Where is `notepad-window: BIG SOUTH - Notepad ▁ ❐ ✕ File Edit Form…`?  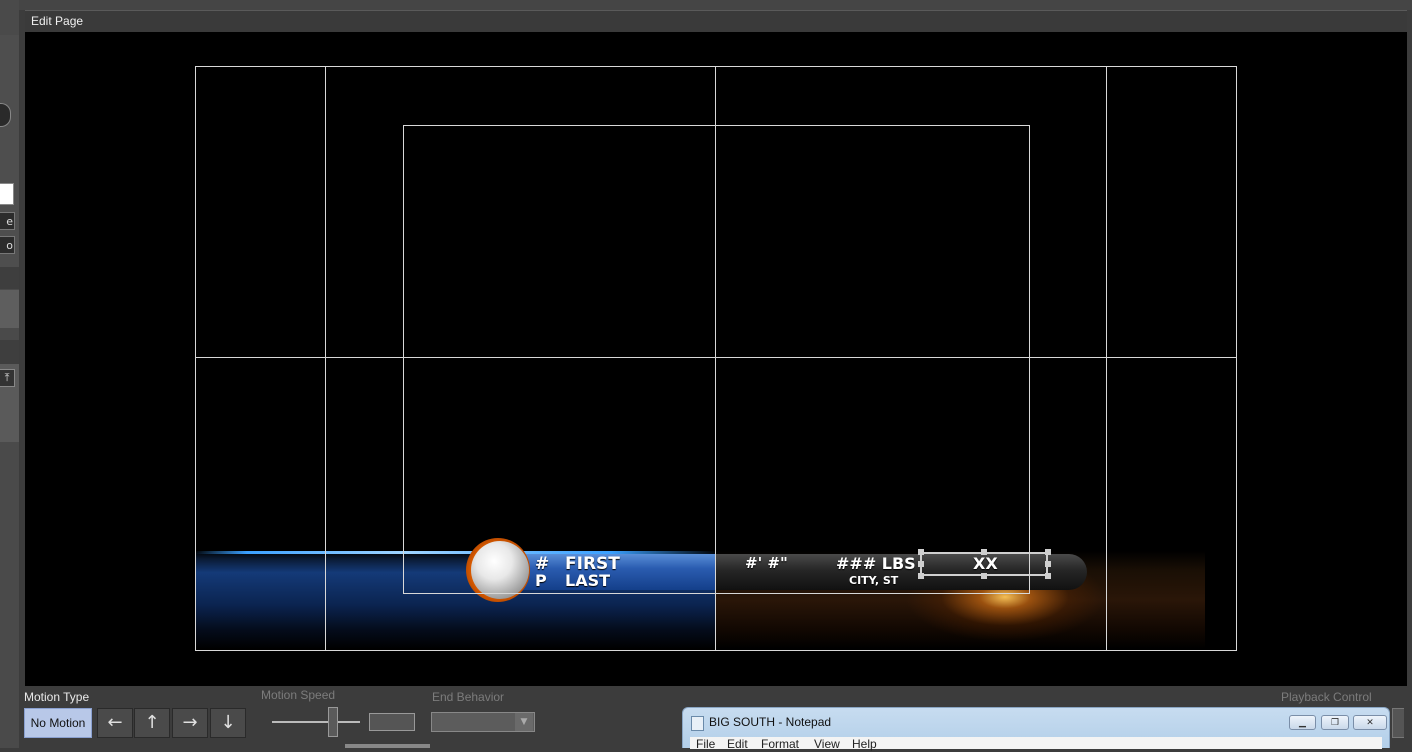
notepad-window: BIG SOUTH - Notepad ▁ ❐ ✕ File Edit Form… is located at coordinates (1036, 729).